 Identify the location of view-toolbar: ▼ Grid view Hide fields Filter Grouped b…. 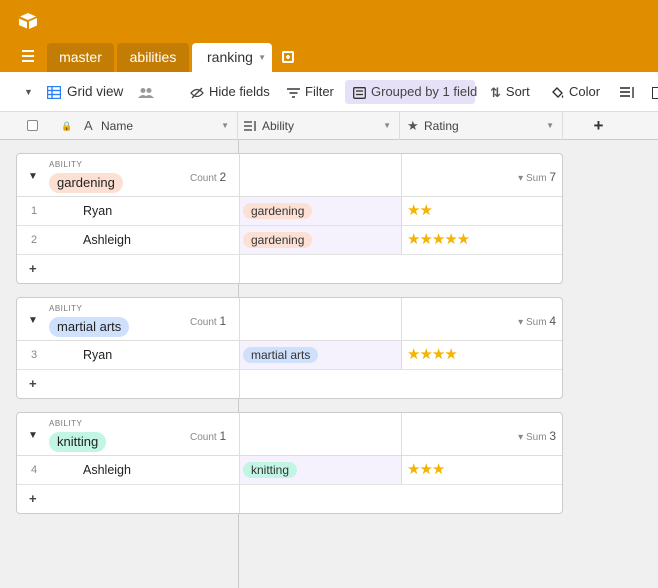
(329, 92).